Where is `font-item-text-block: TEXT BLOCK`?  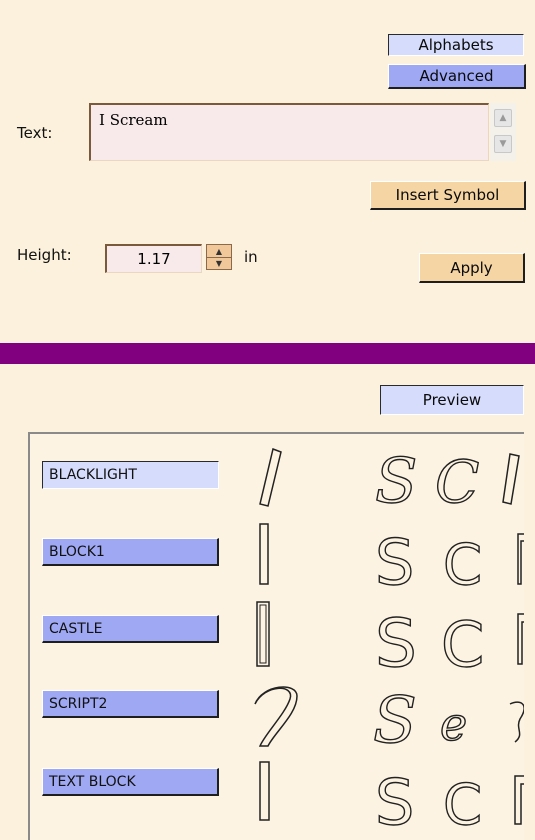 font-item-text-block: TEXT BLOCK is located at coordinates (130, 782).